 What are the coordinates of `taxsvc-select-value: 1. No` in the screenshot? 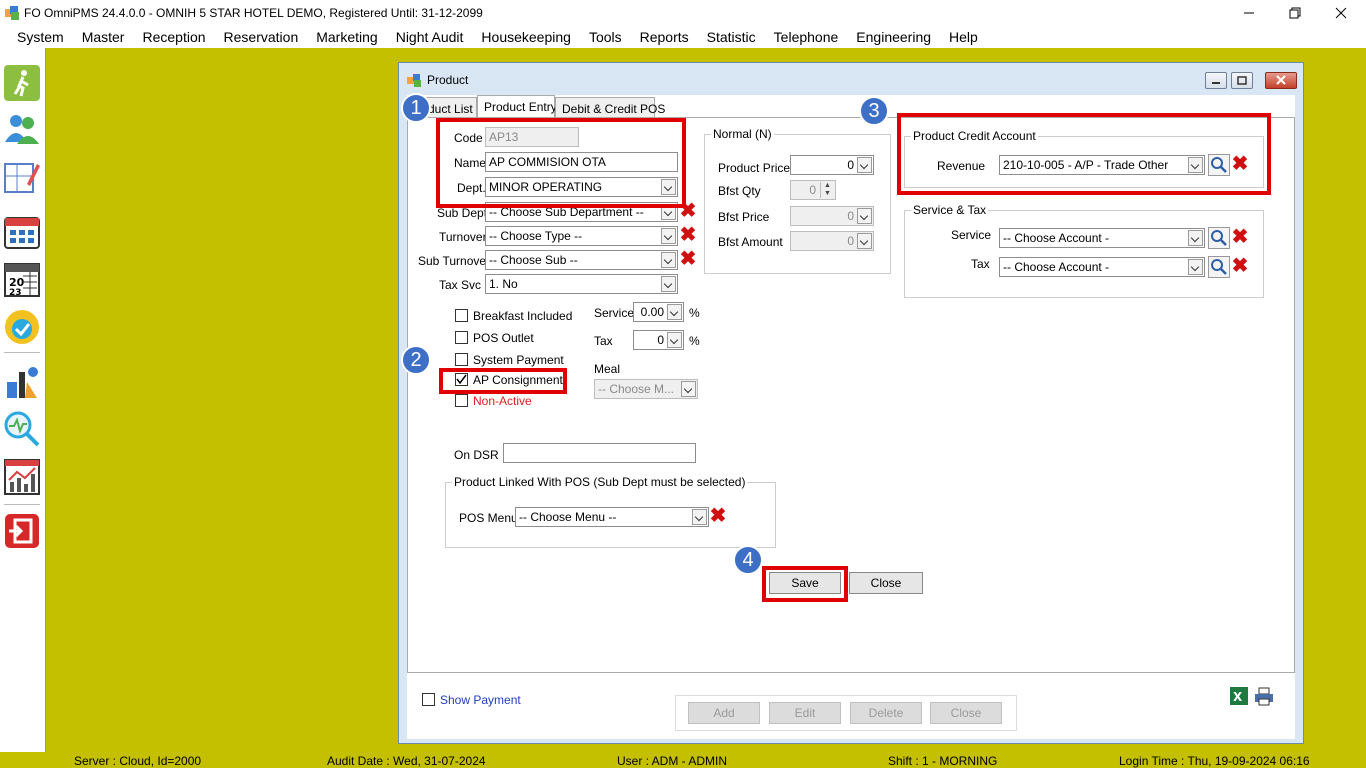 It's located at (503, 284).